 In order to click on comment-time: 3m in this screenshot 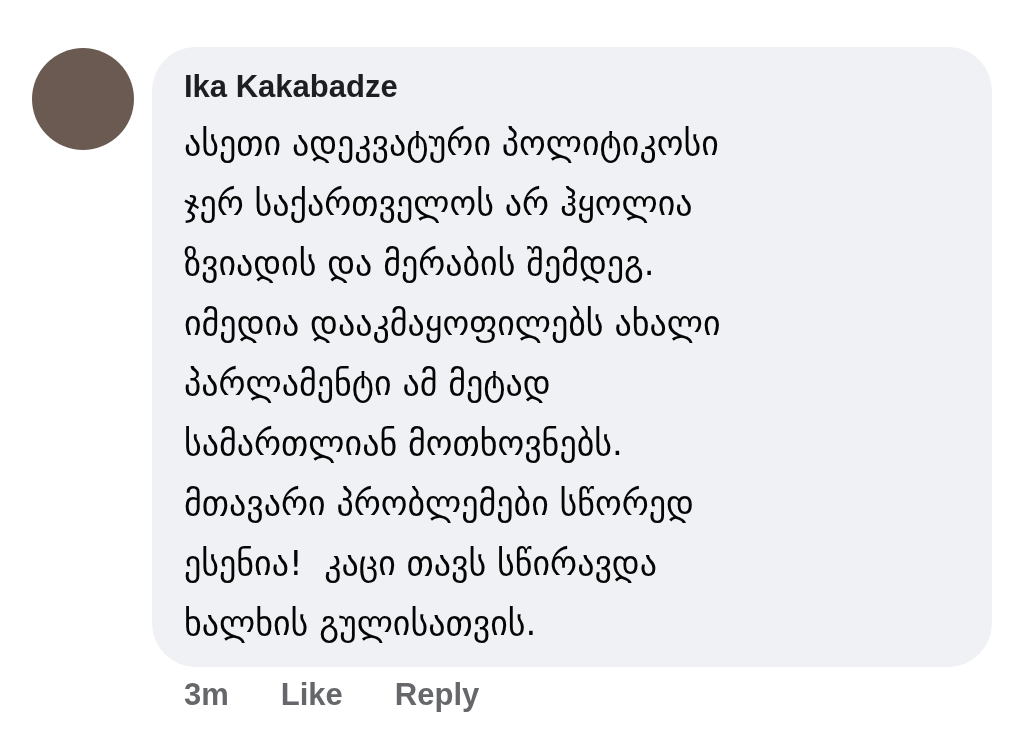, I will do `click(206, 695)`.